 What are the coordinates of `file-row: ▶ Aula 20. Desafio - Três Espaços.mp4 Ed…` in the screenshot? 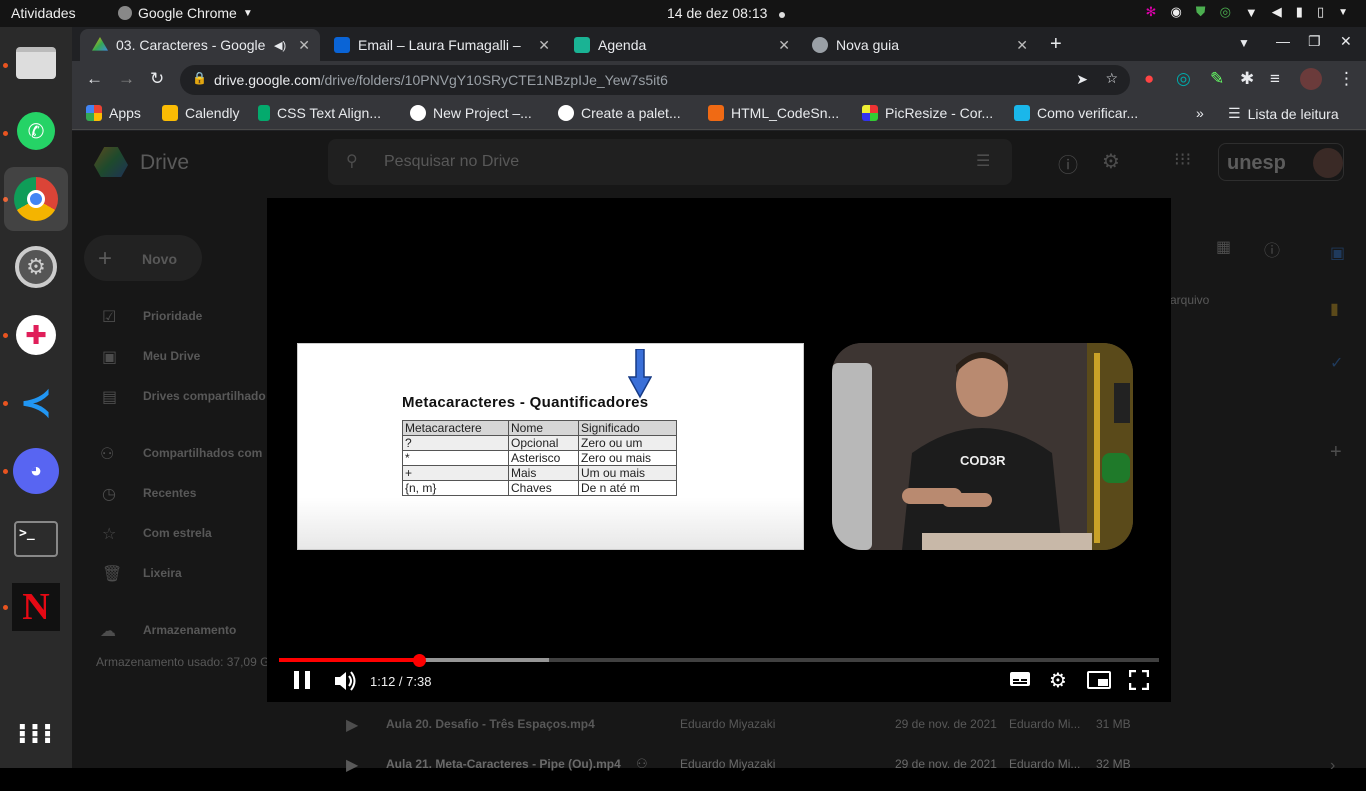 It's located at (828, 726).